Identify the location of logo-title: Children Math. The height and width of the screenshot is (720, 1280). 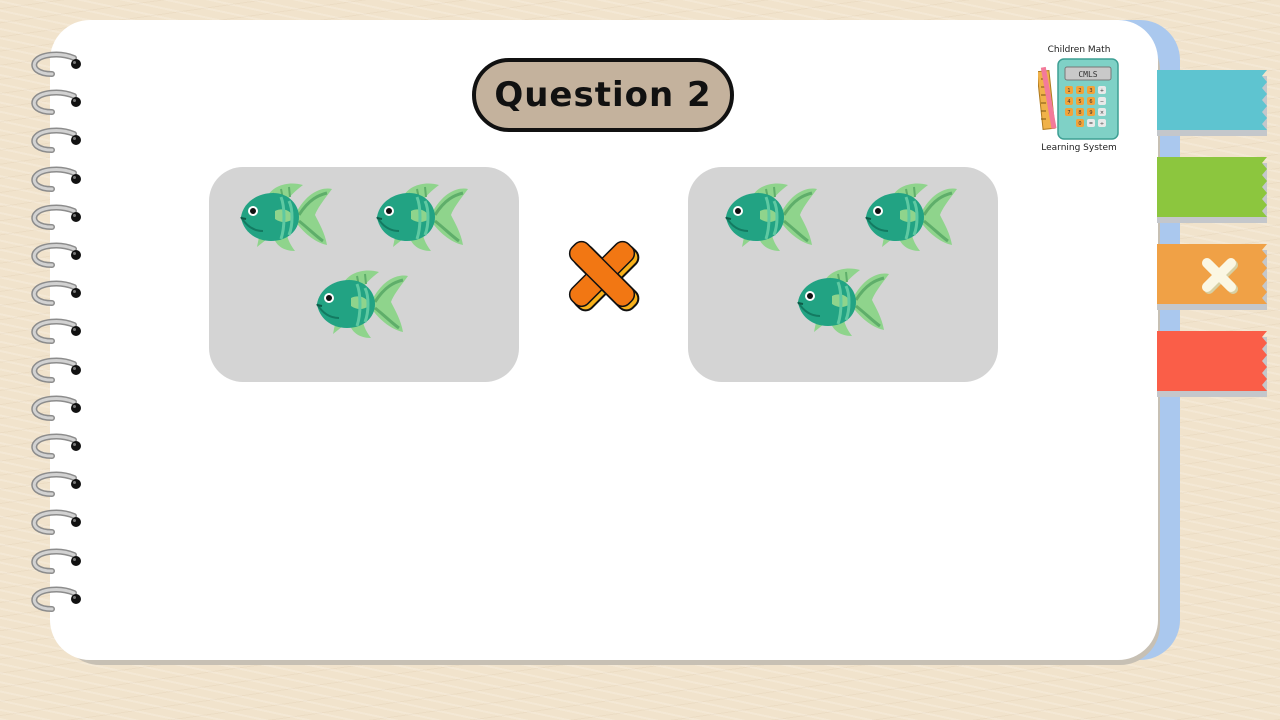
(1079, 50).